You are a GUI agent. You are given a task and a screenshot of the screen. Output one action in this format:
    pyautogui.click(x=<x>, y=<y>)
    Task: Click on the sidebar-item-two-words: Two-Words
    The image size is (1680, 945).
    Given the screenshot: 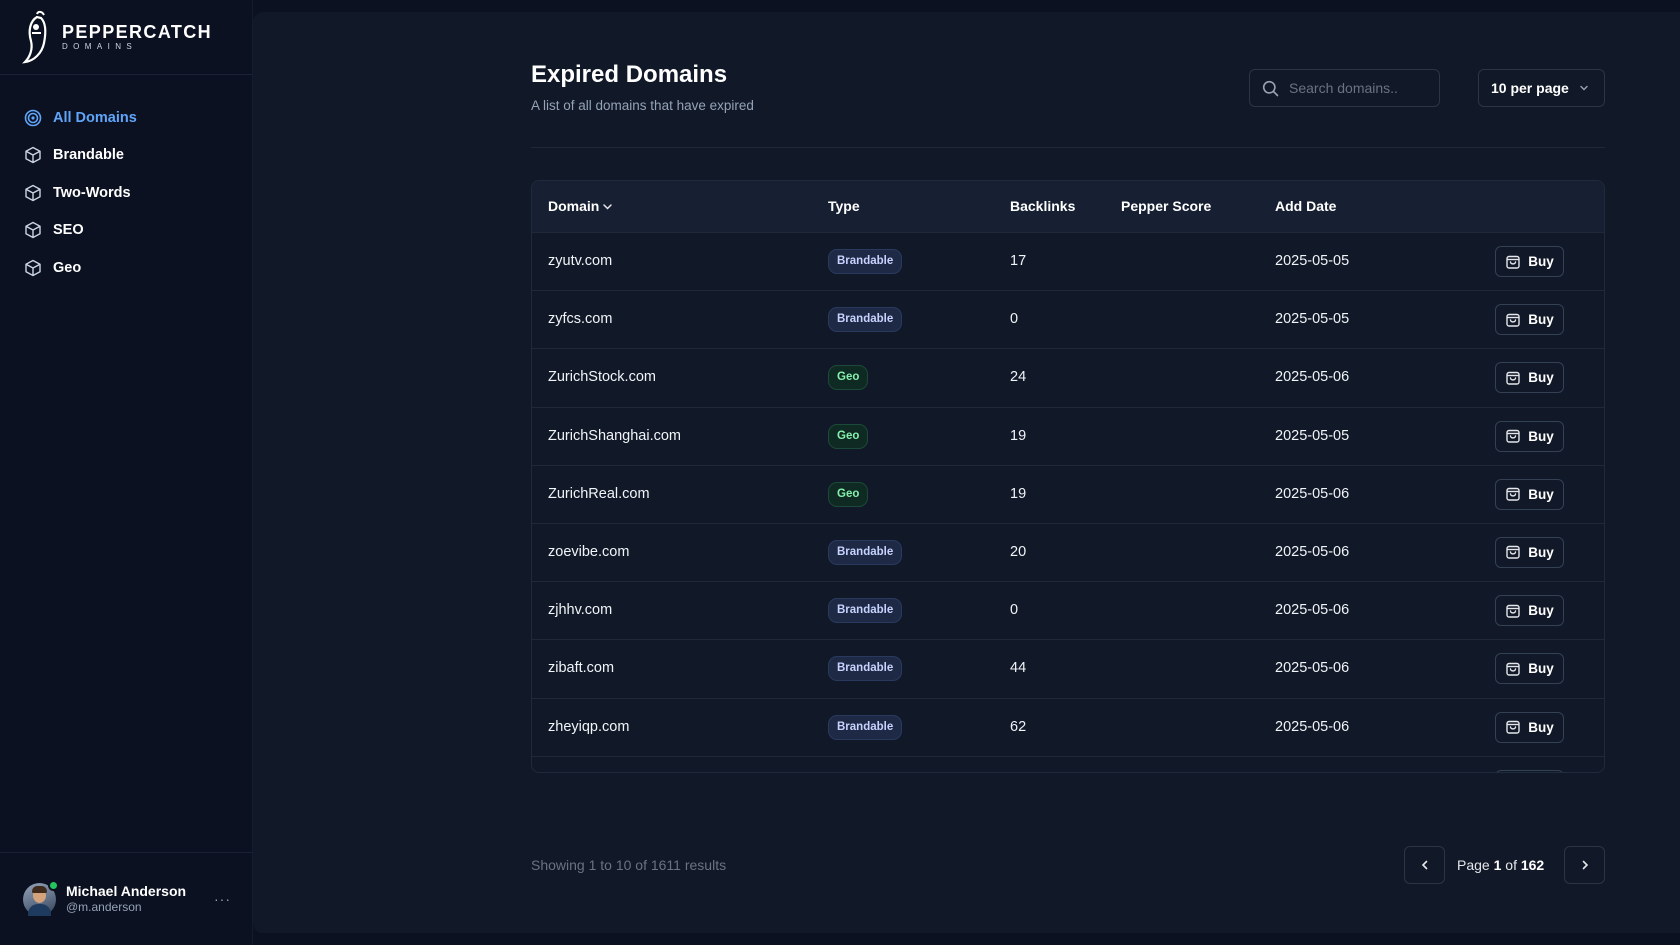 What is the action you would take?
    pyautogui.click(x=126, y=193)
    